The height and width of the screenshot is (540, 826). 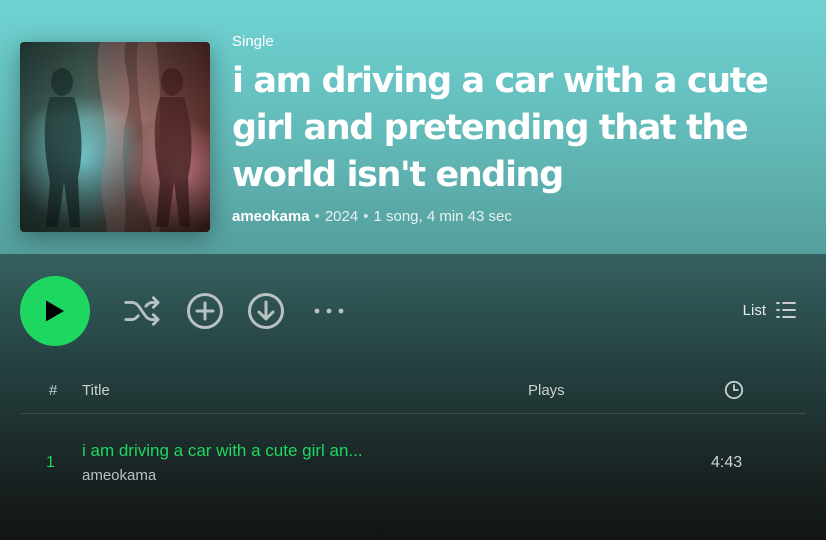 I want to click on column-header-duration, so click(x=734, y=392).